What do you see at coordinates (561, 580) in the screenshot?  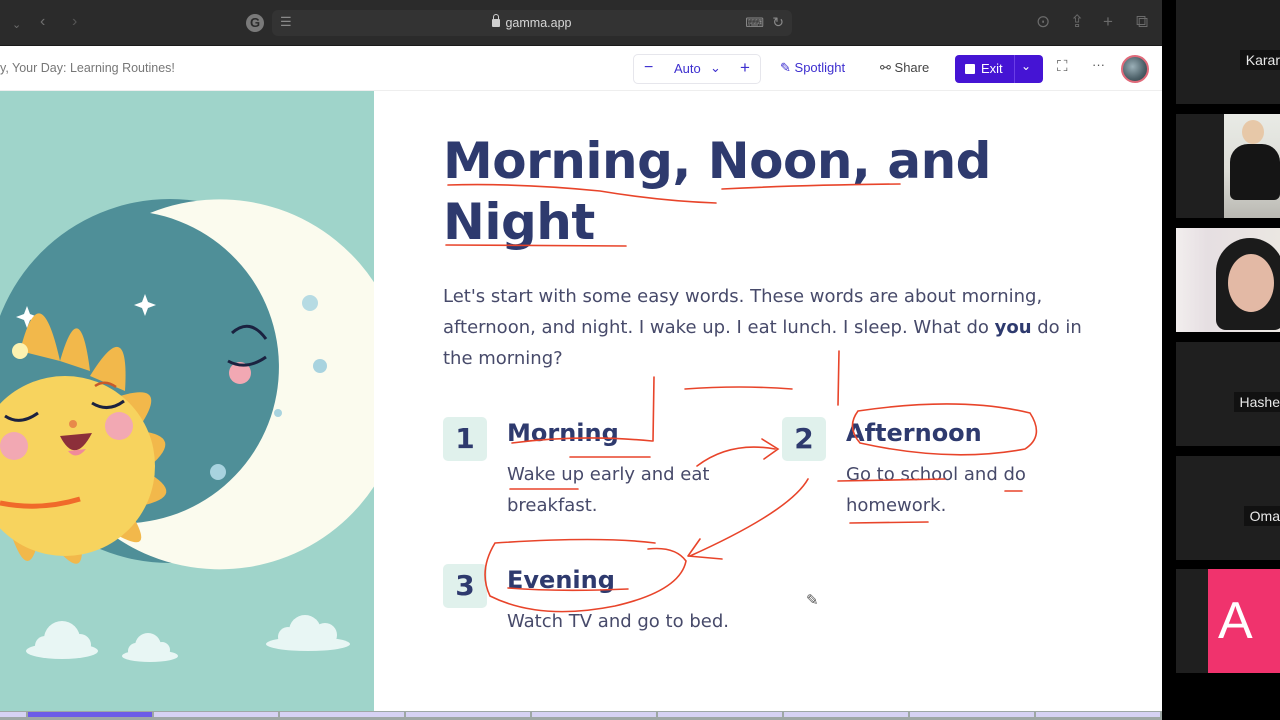 I see `step-heading: Evening` at bounding box center [561, 580].